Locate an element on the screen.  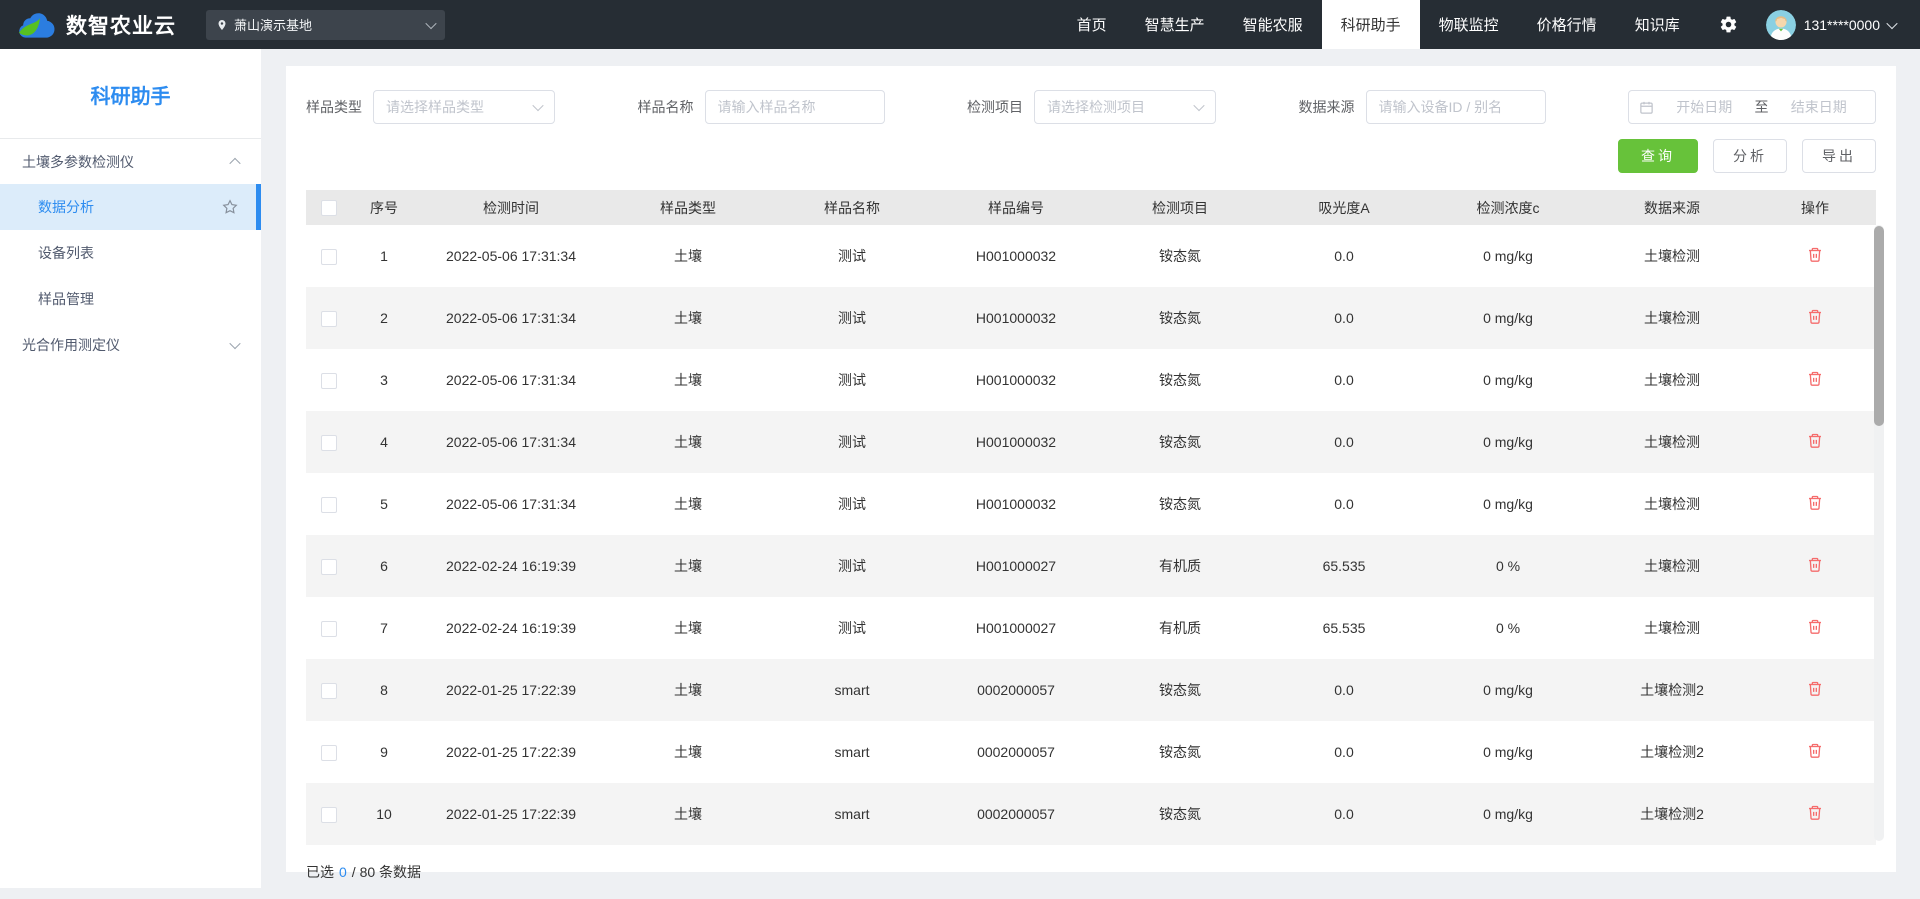
filter-bar: 样品类型 请选择样品类型 样品名称 检测项目 请选择检测项目 数据来源 is located at coordinates (1091, 95).